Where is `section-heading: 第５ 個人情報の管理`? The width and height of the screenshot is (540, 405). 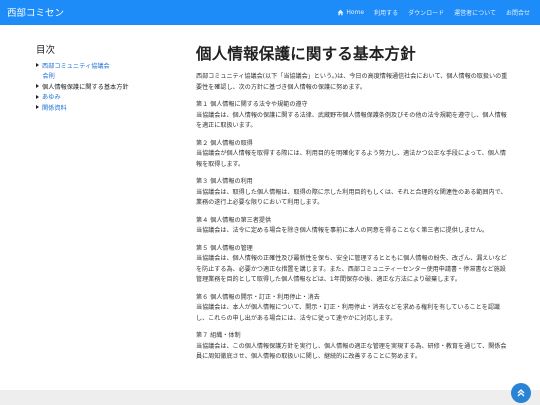
section-heading: 第５ 個人情報の管理 is located at coordinates (224, 248).